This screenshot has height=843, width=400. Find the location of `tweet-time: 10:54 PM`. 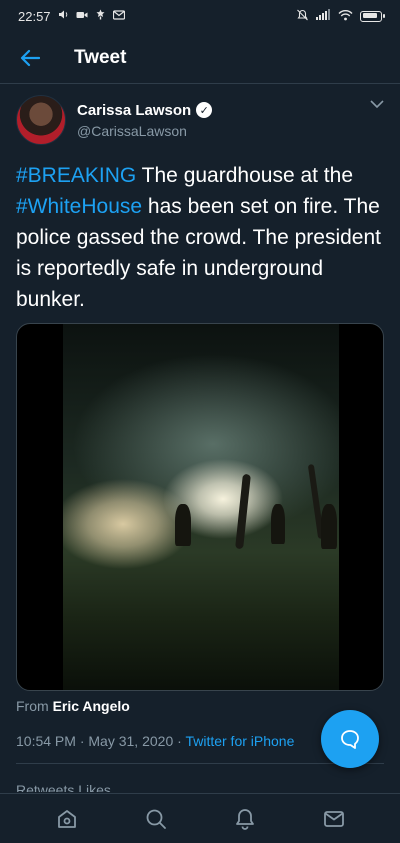

tweet-time: 10:54 PM is located at coordinates (46, 741).